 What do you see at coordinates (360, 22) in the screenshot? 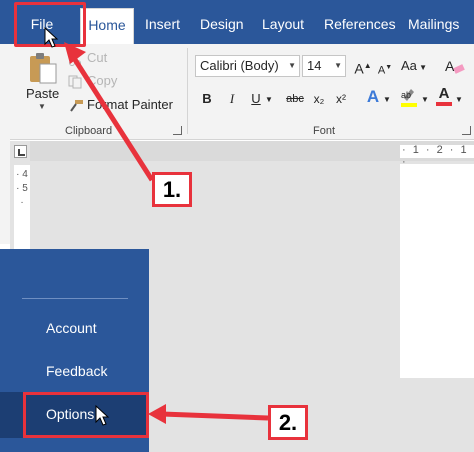
I see `tab-references: References` at bounding box center [360, 22].